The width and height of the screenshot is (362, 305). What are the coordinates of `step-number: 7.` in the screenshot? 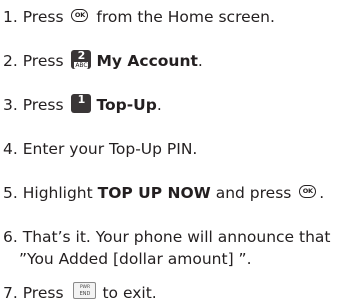 It's located at (10, 293).